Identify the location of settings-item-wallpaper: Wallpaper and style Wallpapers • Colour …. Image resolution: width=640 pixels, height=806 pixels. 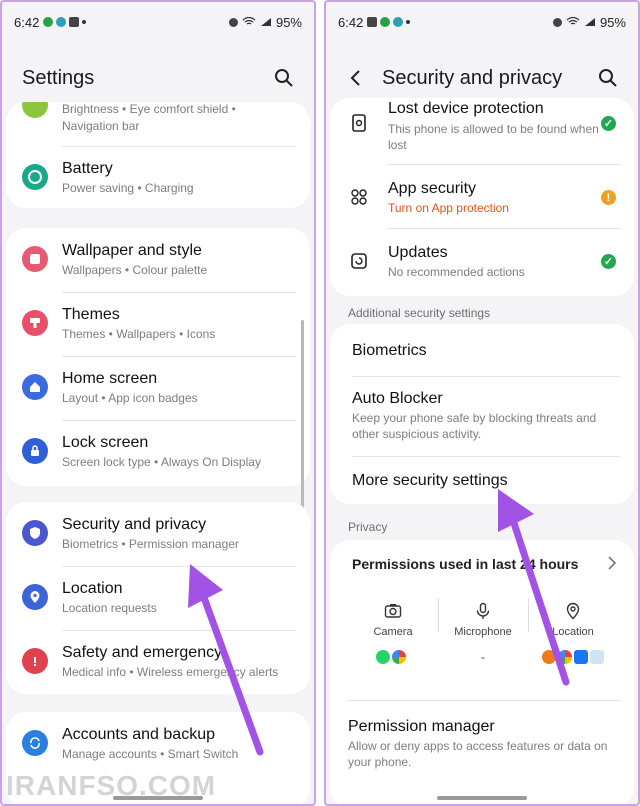
(158, 260).